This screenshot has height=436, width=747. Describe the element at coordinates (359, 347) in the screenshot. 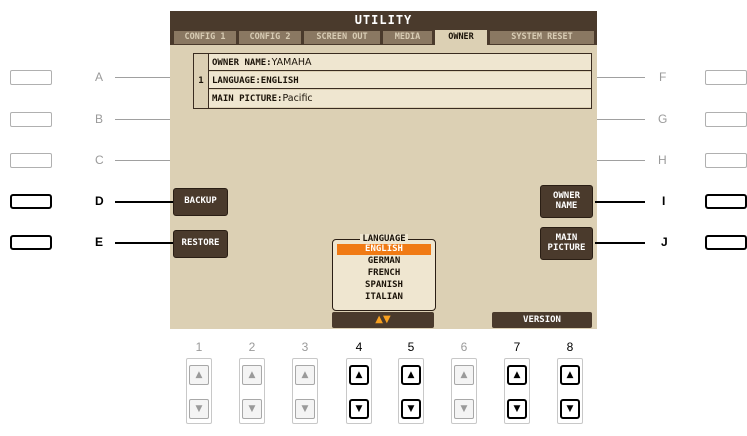

I see `column-number-4: 4` at that location.